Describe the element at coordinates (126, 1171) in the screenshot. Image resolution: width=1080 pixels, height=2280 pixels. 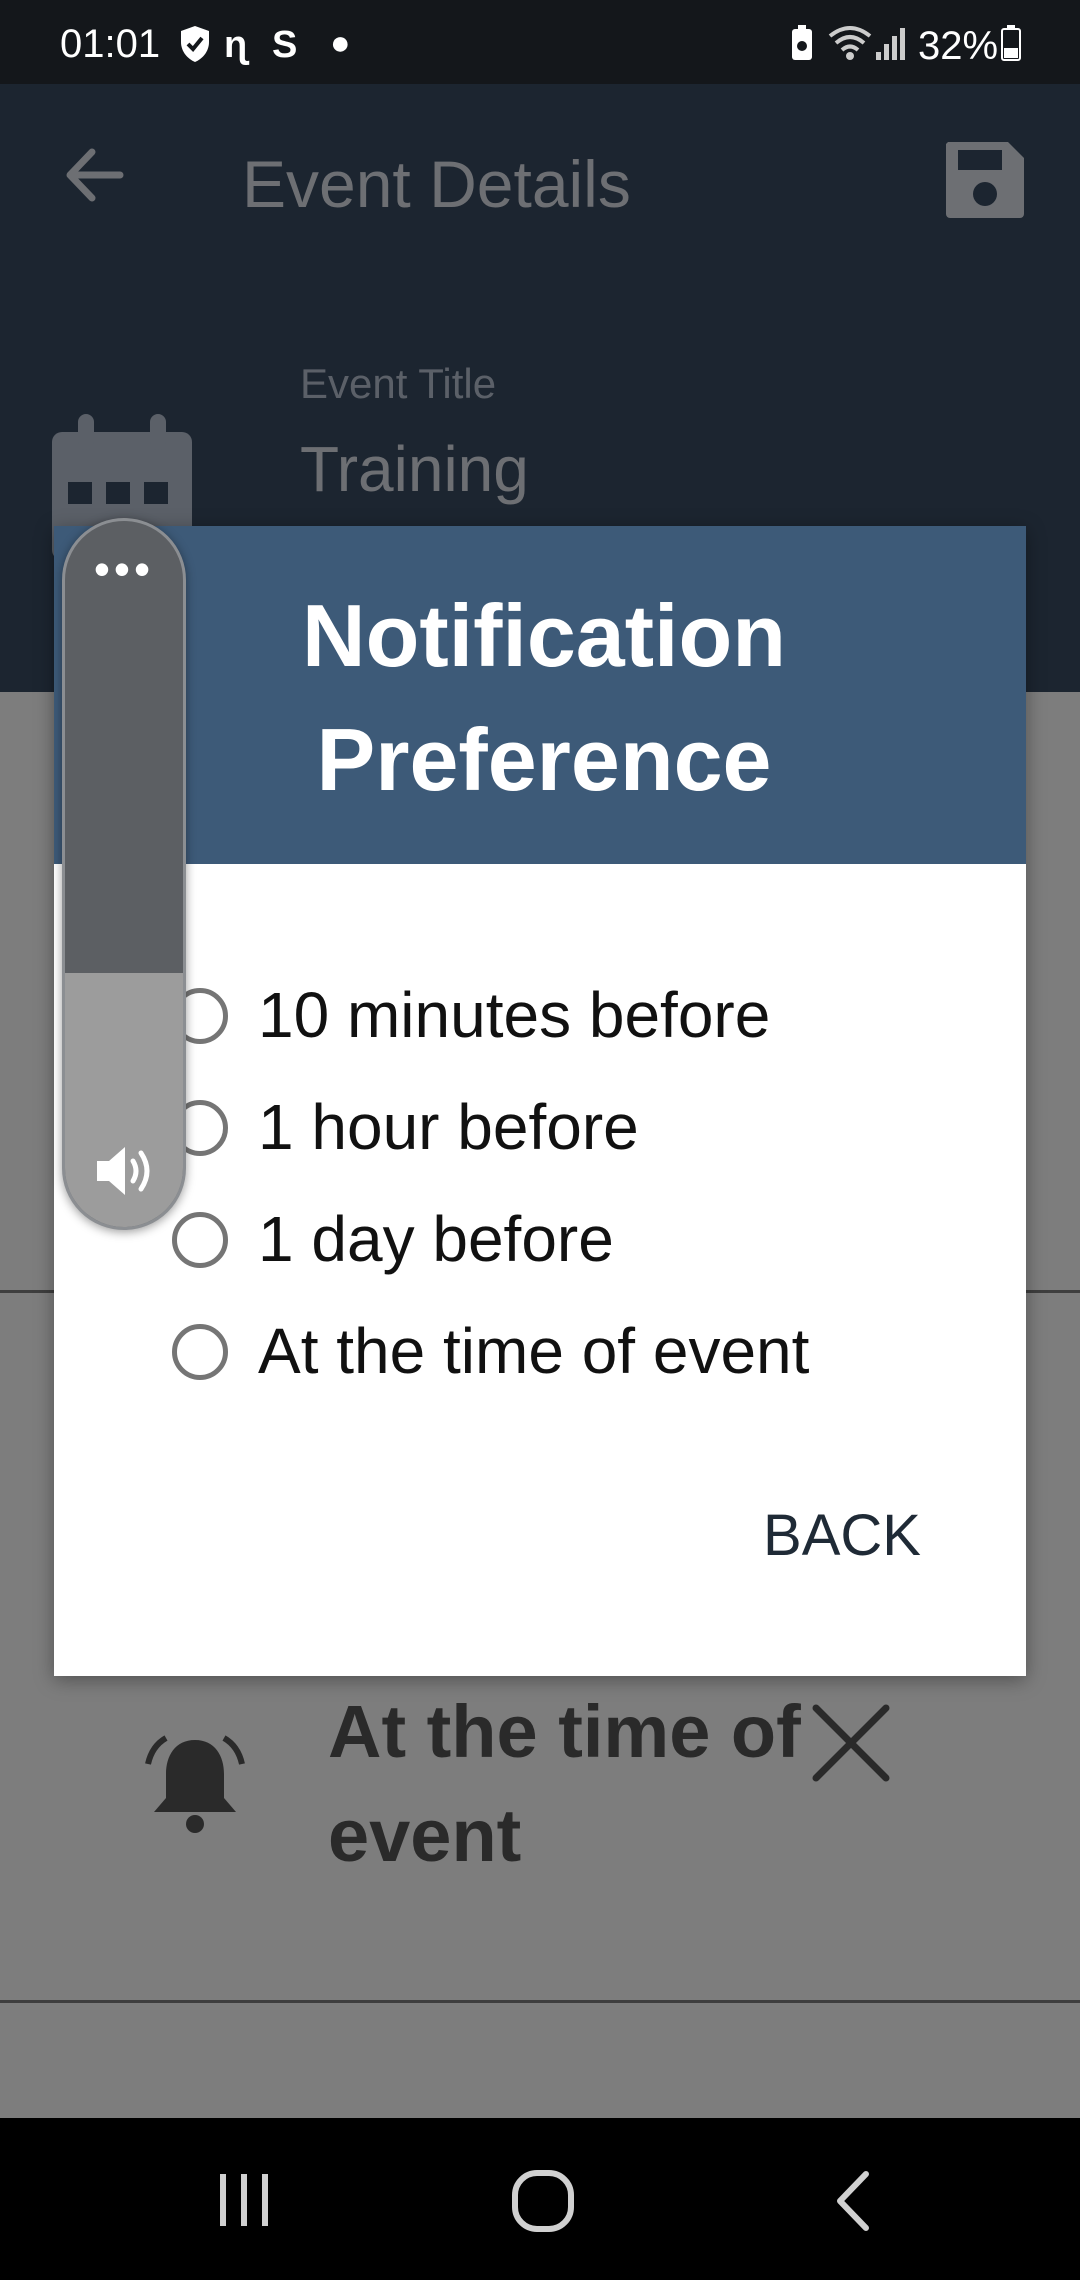
I see `speaker-icon` at that location.